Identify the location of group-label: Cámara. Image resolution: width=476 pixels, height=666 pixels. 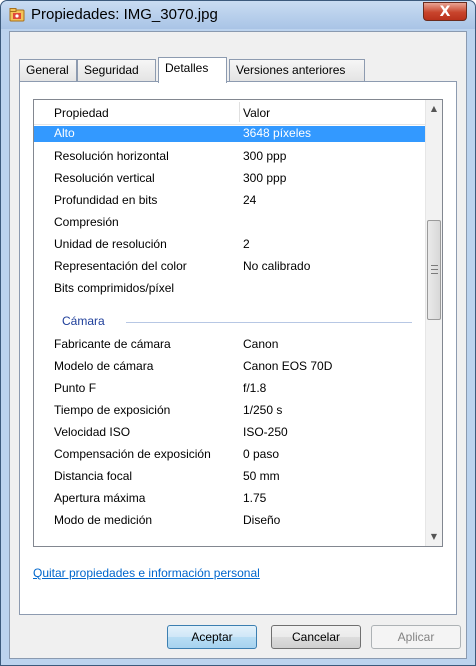
(83, 321).